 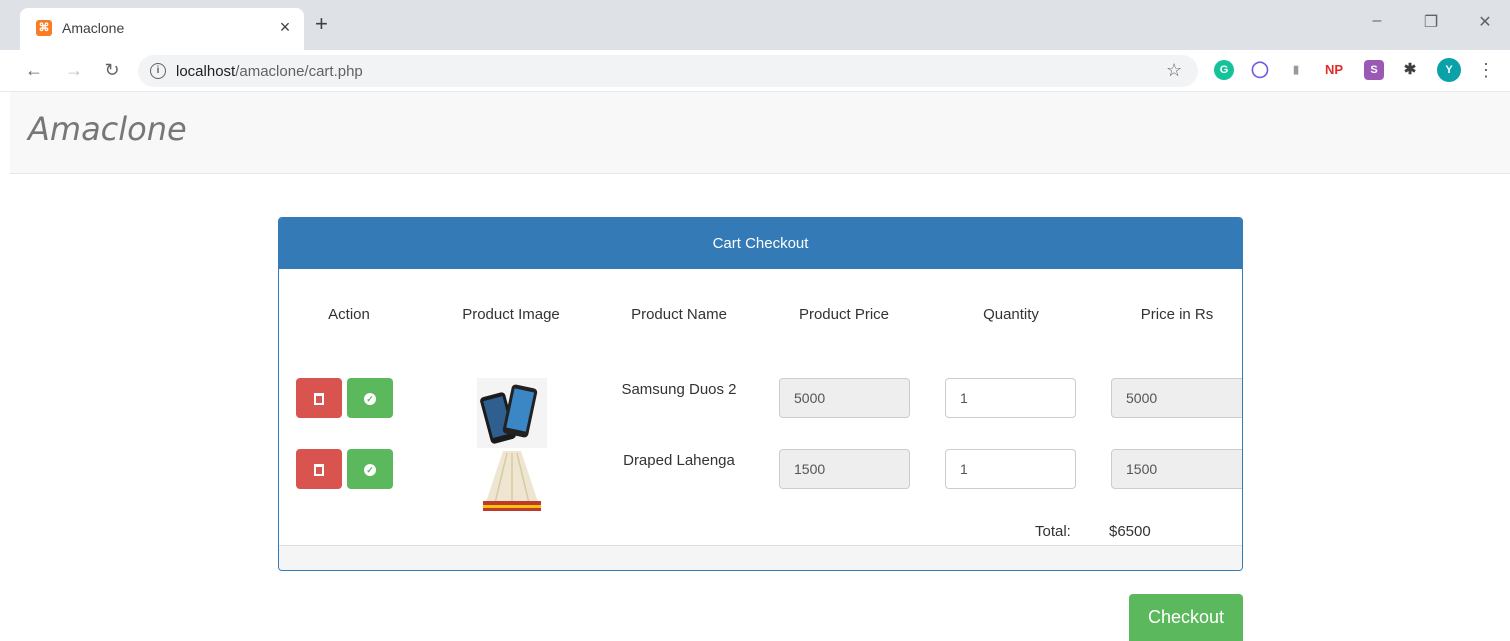 I want to click on circle-extension-icon: ◯, so click(x=1260, y=70).